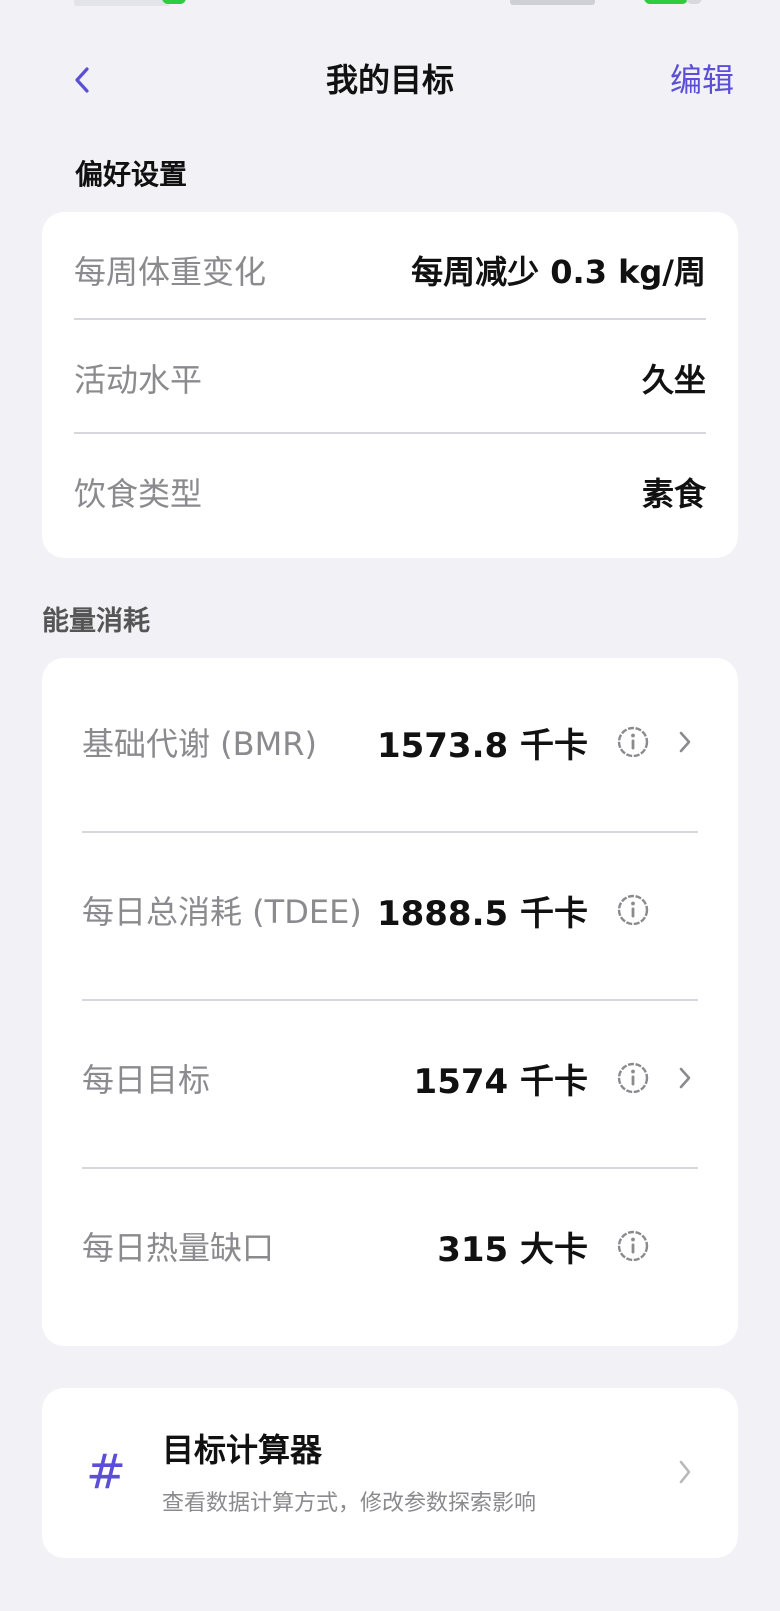  Describe the element at coordinates (673, 494) in the screenshot. I see `row-value: 素食` at that location.